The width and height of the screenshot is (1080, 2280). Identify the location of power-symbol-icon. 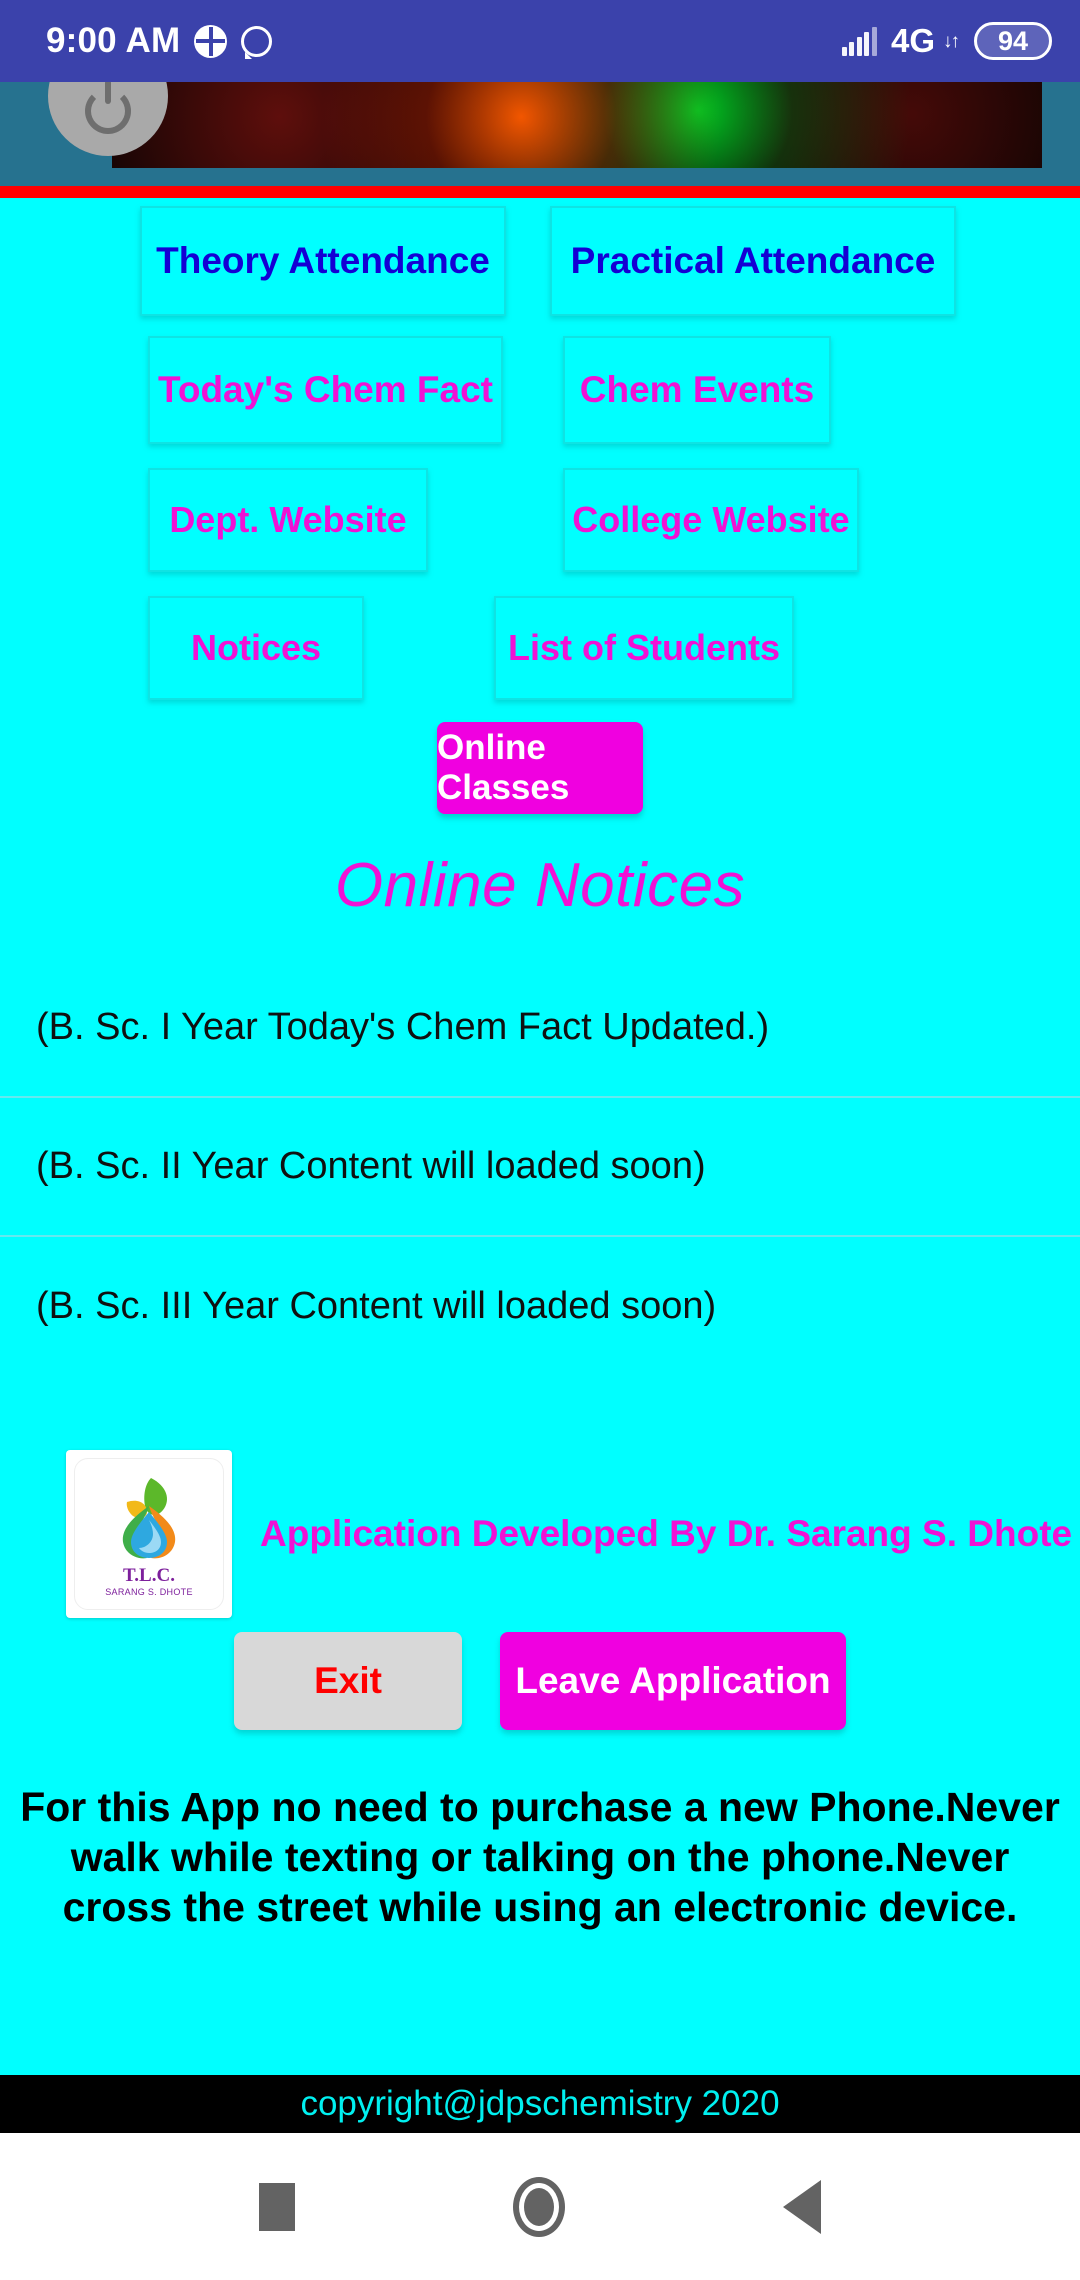
(108, 111).